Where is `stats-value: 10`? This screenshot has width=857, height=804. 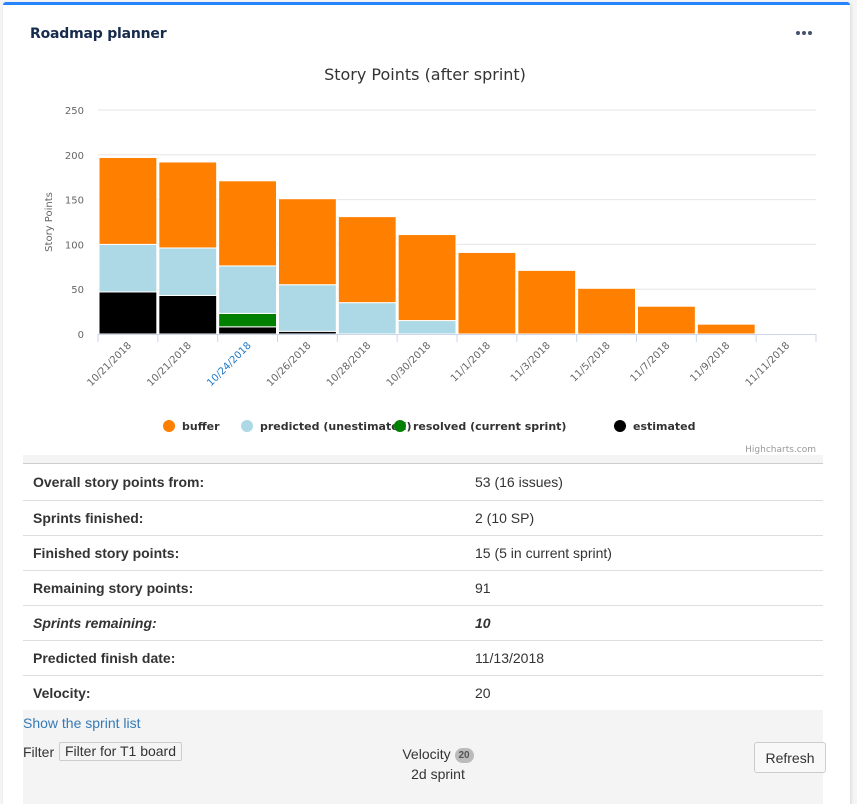 stats-value: 10 is located at coordinates (644, 623).